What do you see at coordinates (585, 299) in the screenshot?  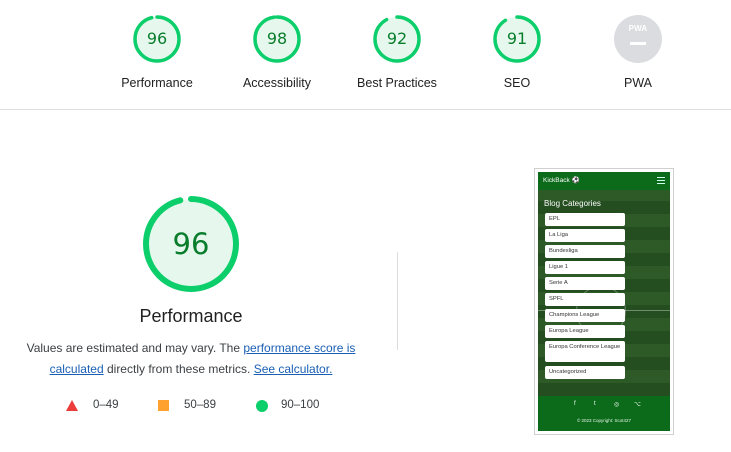 I see `phone-category-item: SPFL` at bounding box center [585, 299].